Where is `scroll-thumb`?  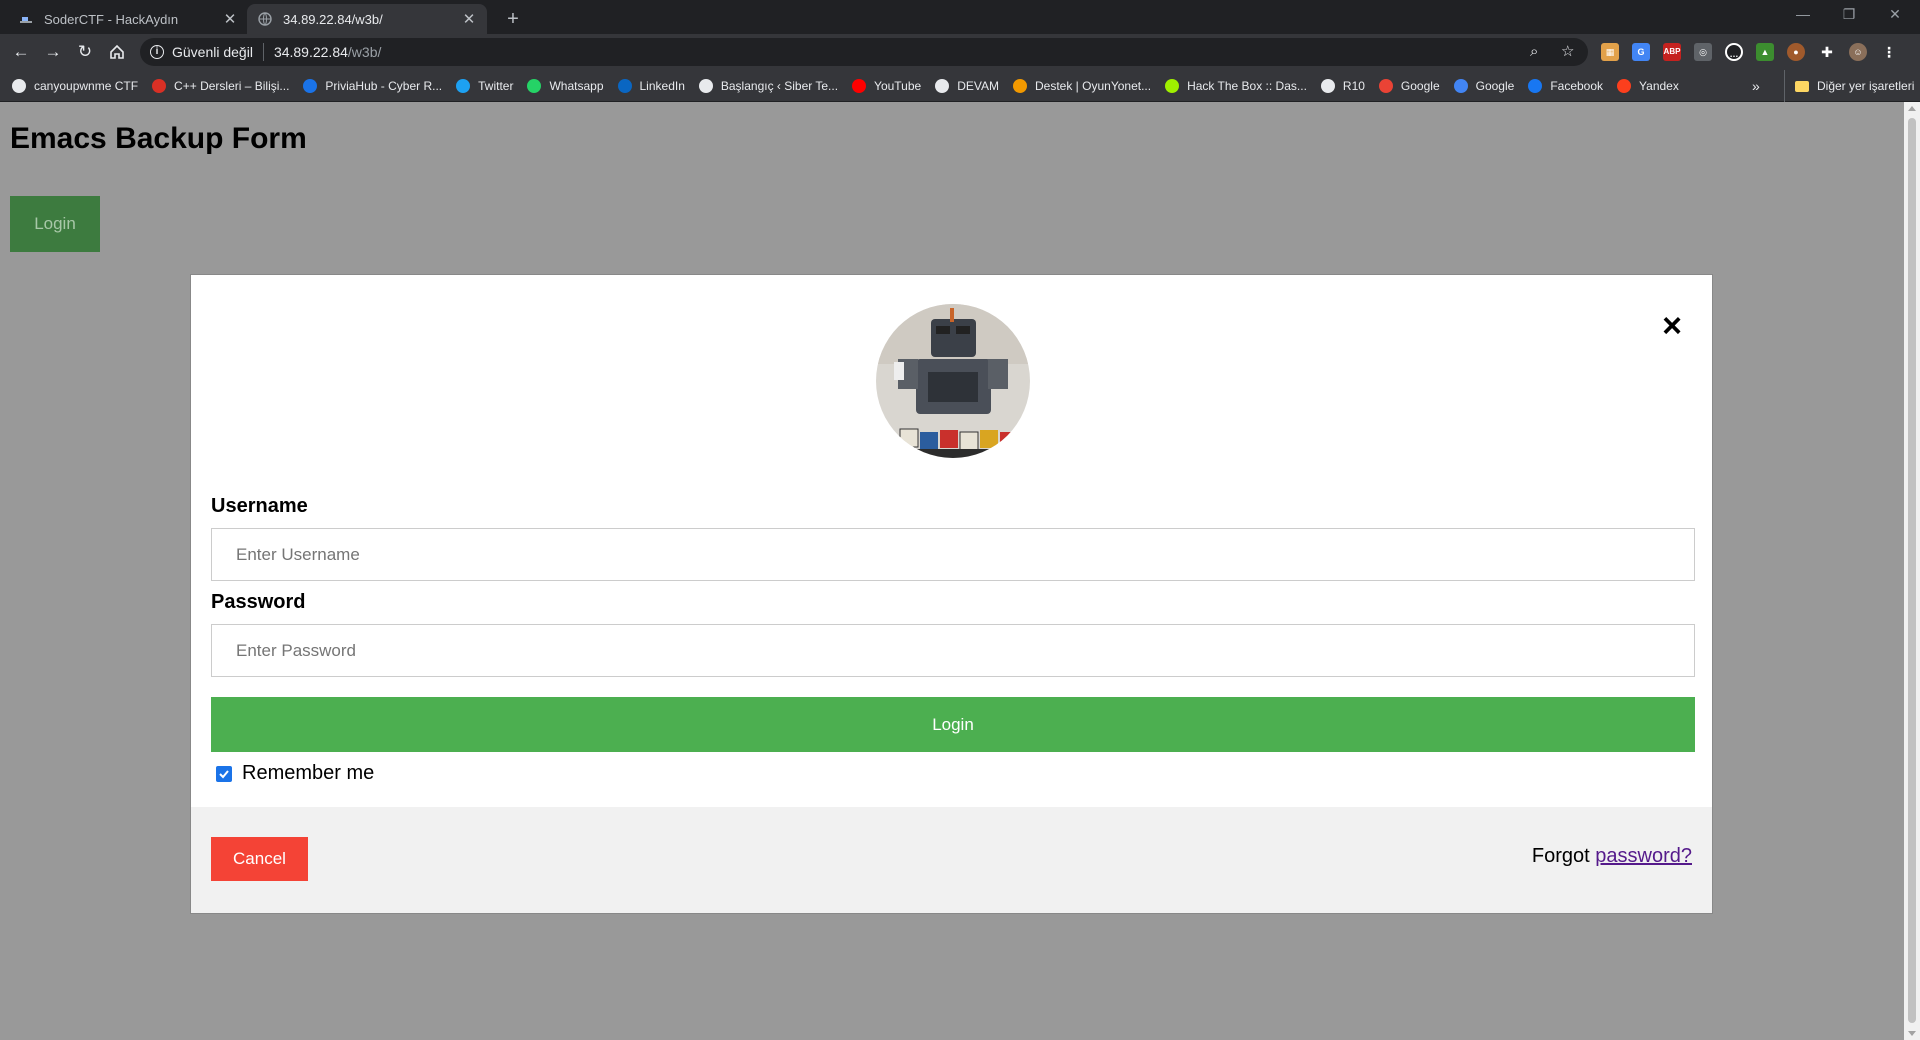
scroll-thumb is located at coordinates (1912, 570).